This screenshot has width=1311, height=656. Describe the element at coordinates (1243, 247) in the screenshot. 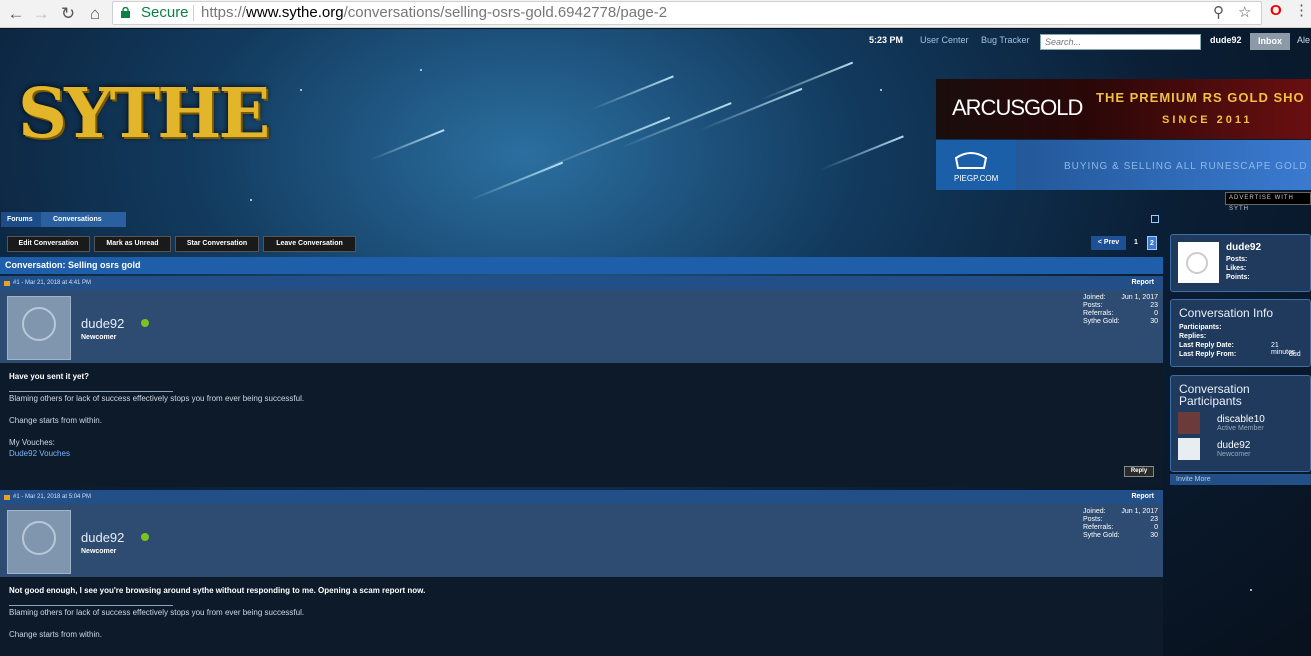

I see `sidebar-username: dude92` at that location.